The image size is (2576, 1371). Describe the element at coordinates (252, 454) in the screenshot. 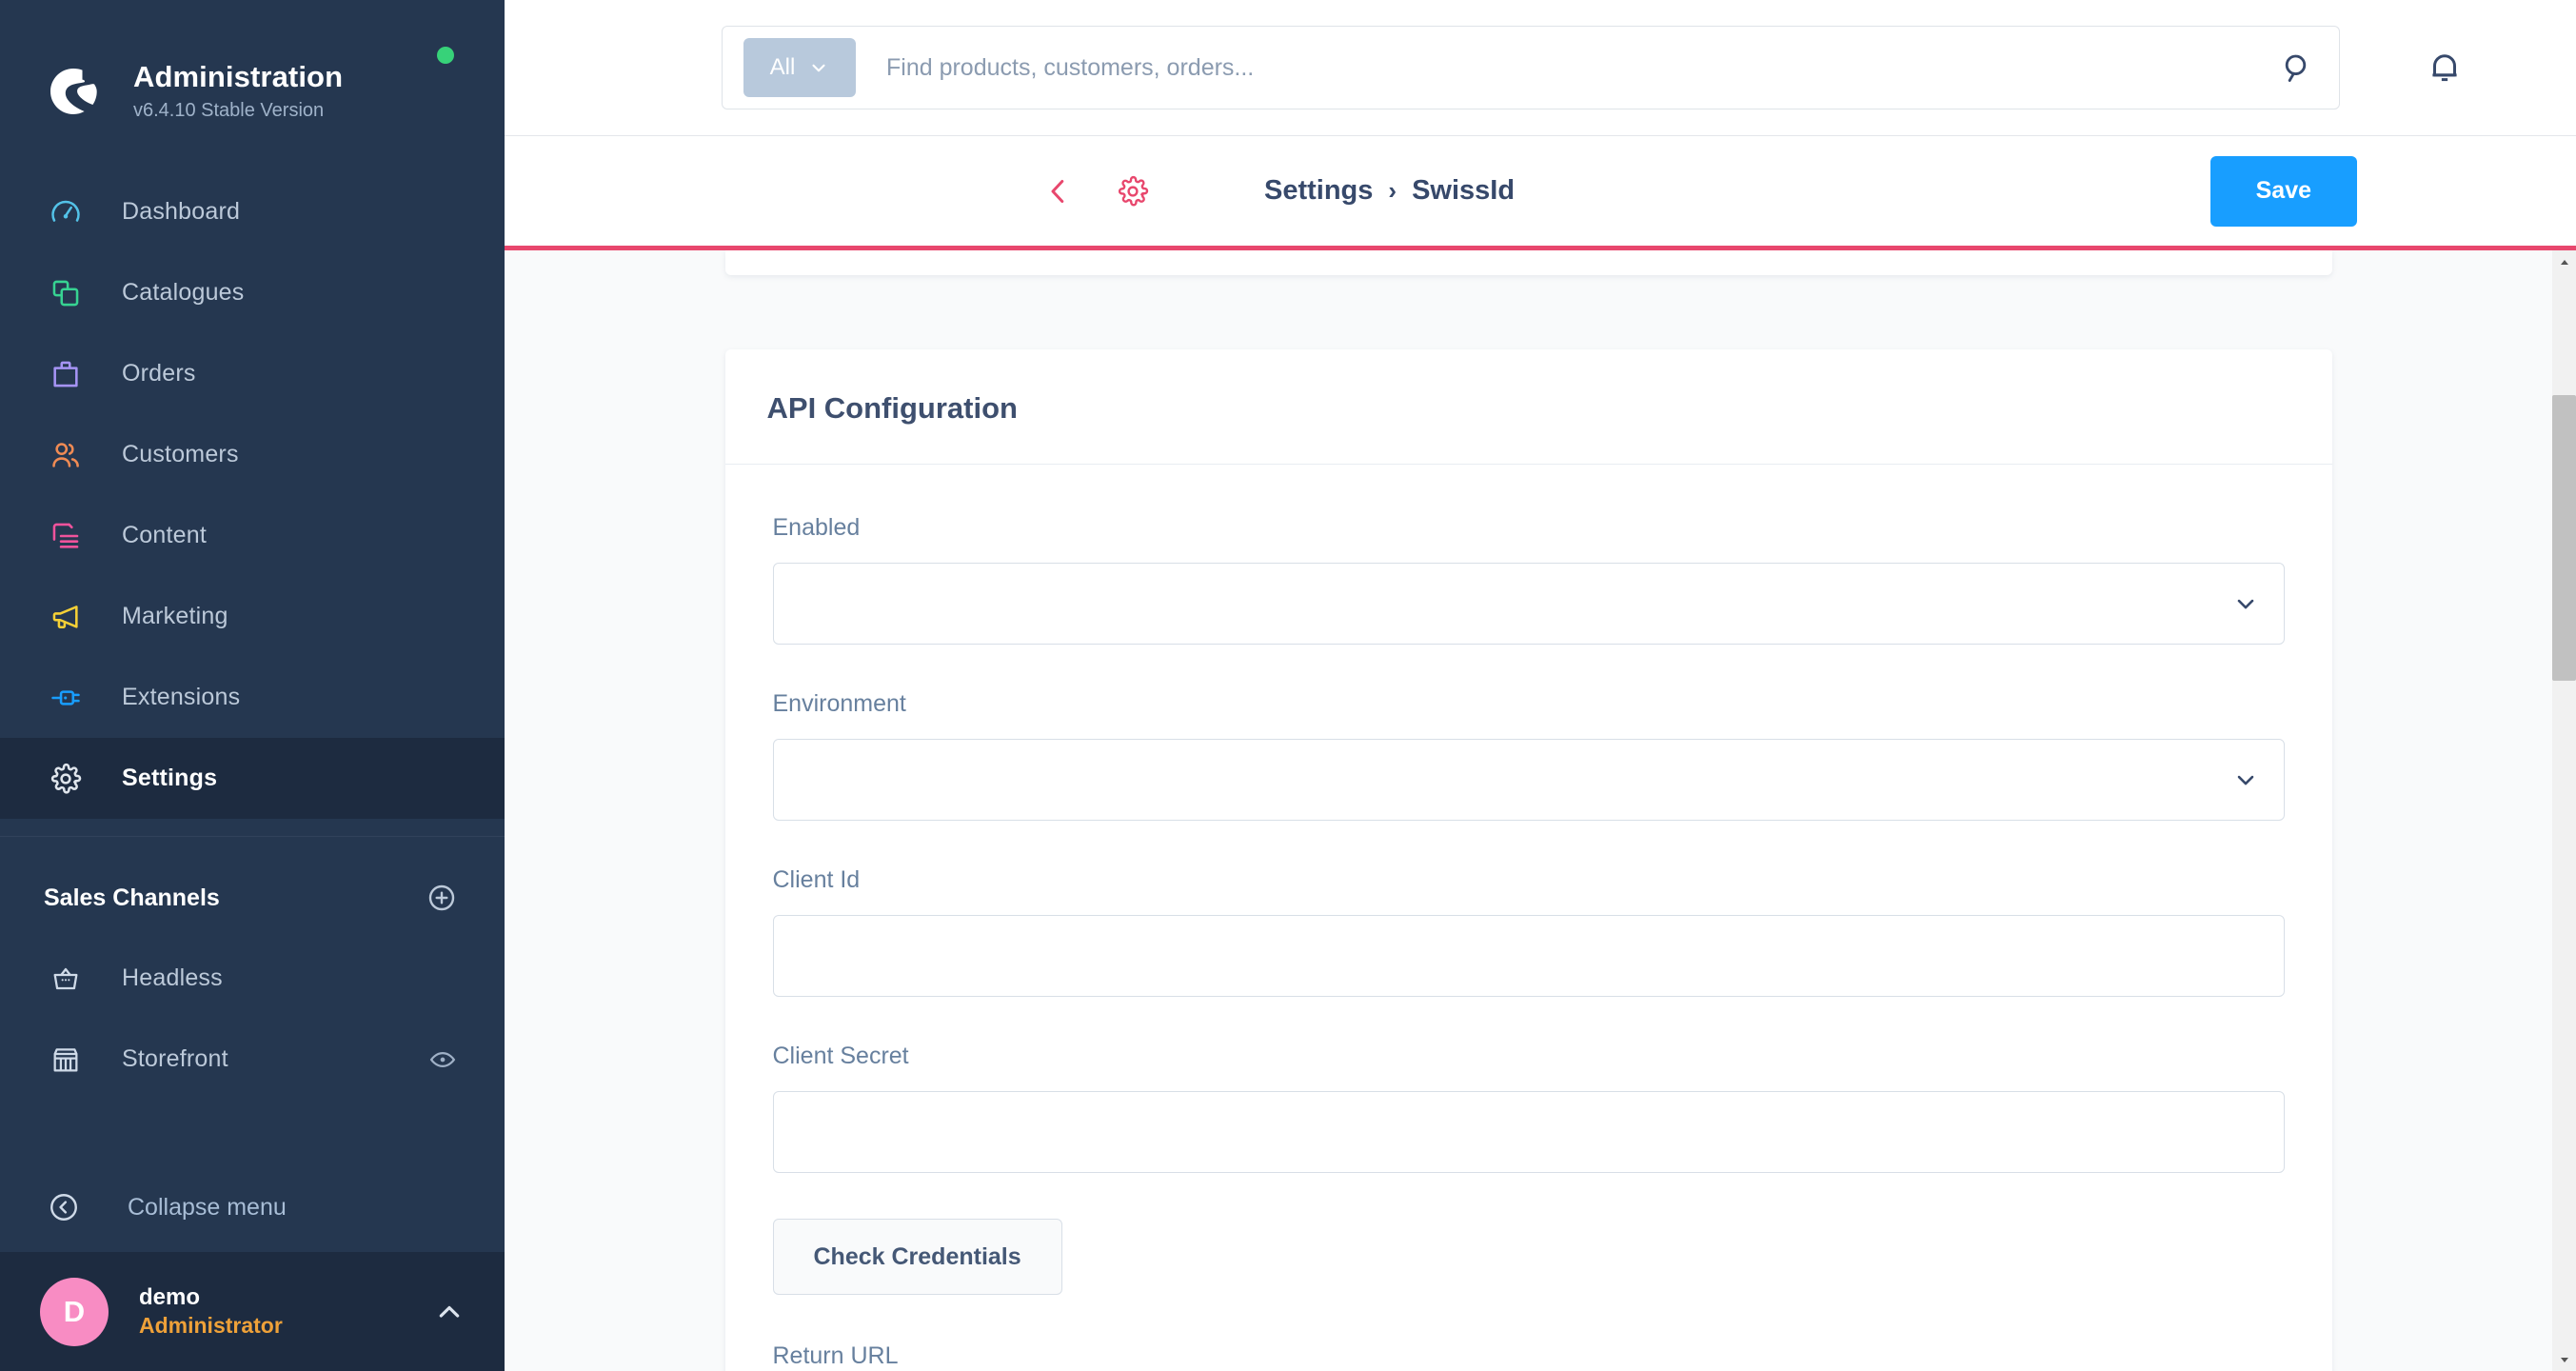

I see `sidebar-item-customers: Customers` at that location.